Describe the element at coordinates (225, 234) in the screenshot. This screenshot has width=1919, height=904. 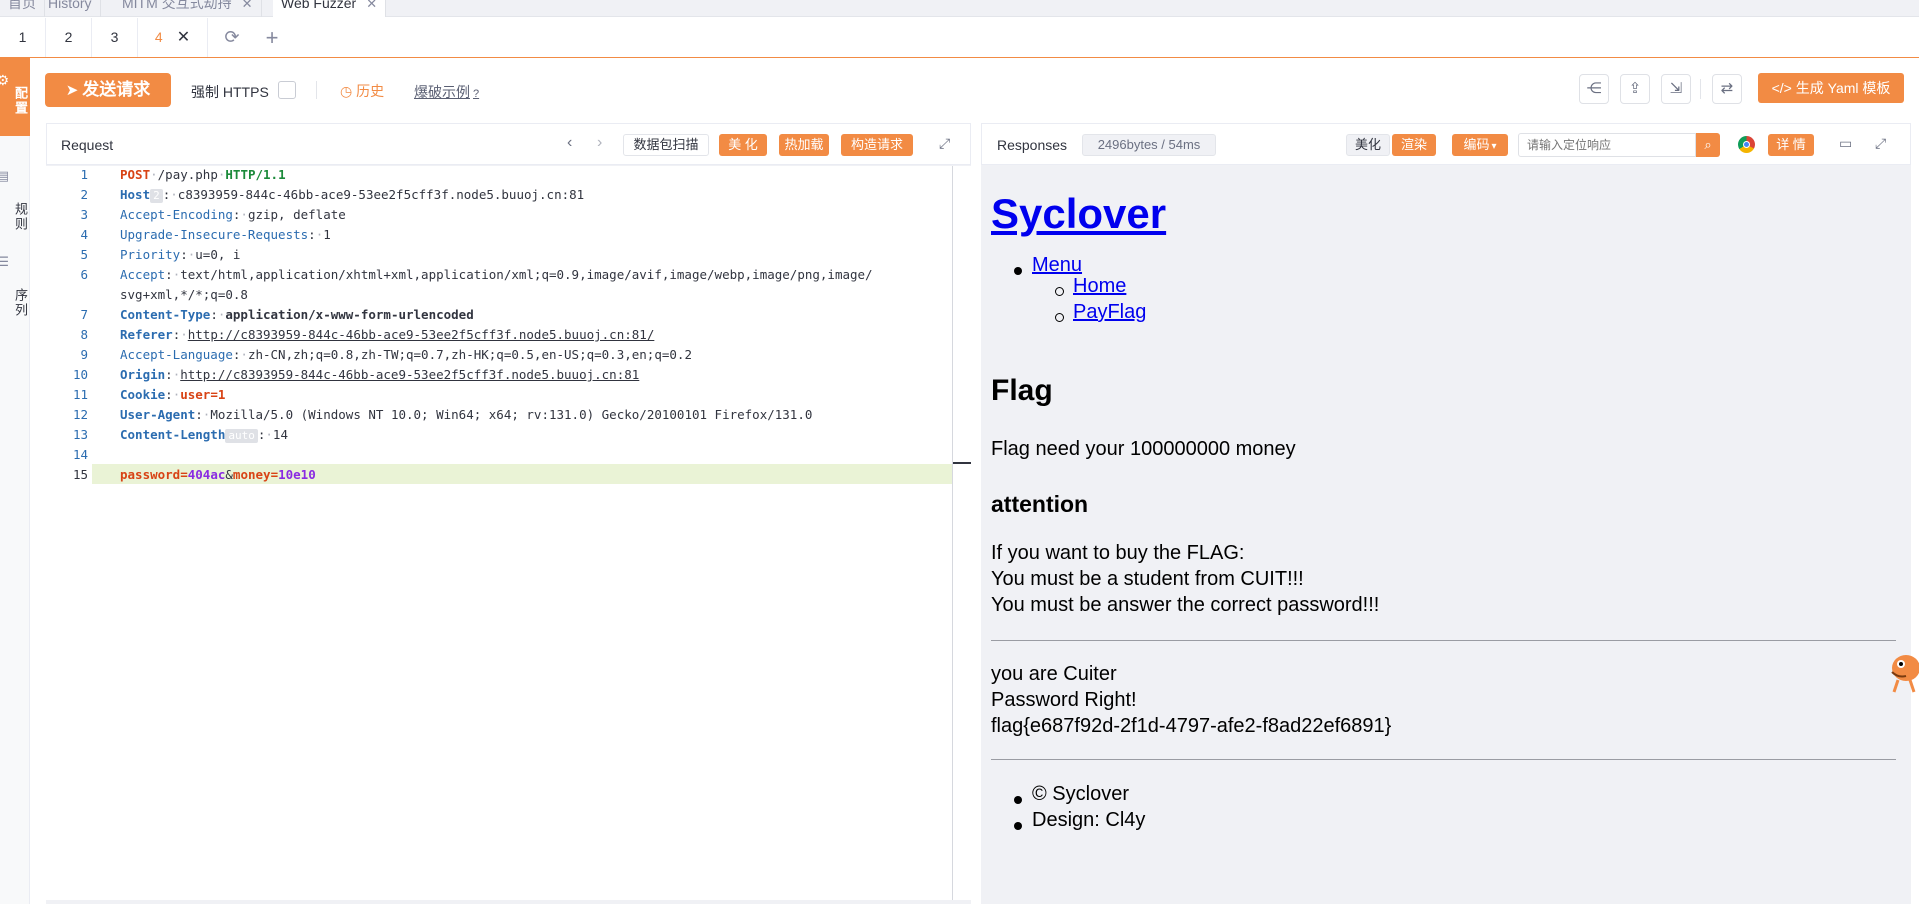
I see `code-line: Upgrade-Insecure-Requests:·1` at that location.